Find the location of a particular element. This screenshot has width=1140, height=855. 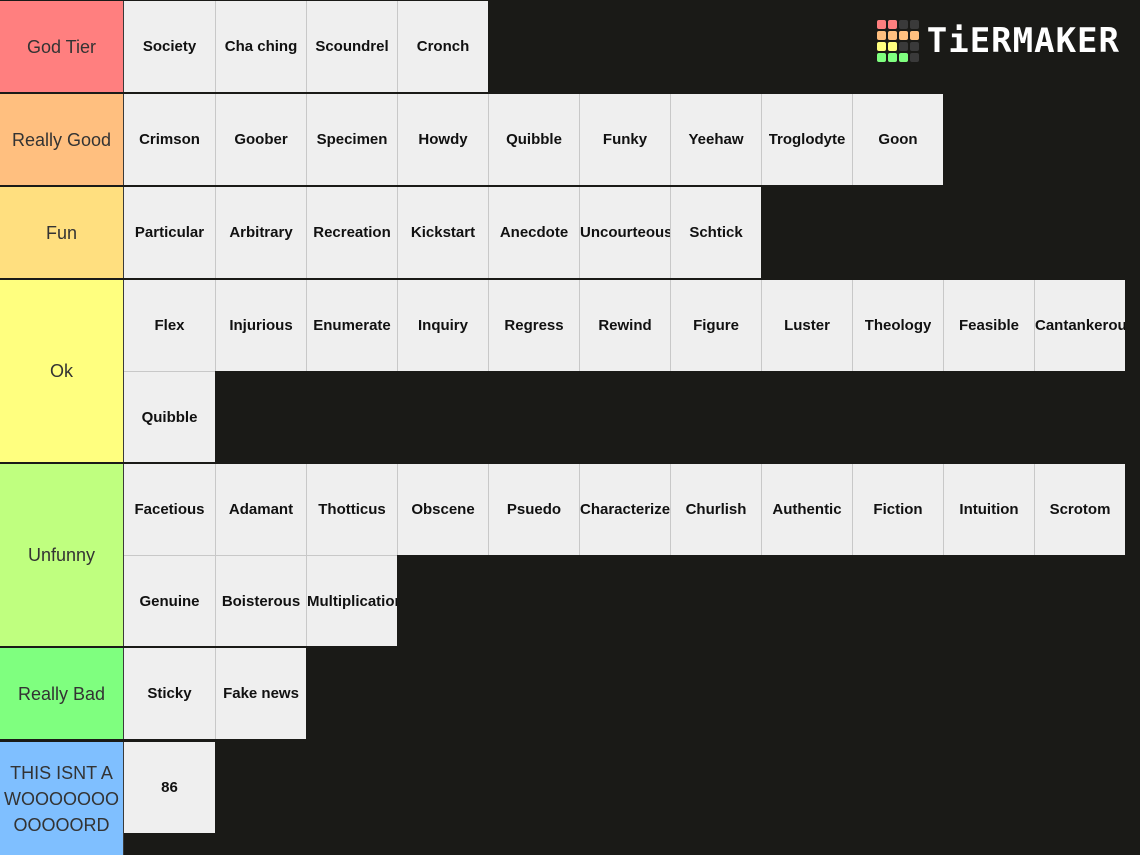

tier-item: 86 is located at coordinates (169, 787).